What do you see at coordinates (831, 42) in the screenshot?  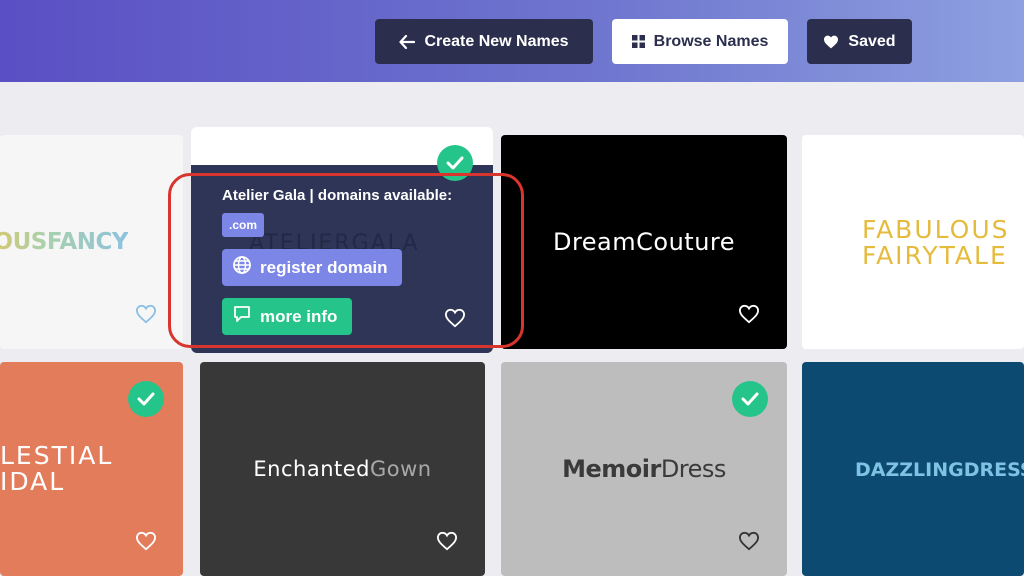 I see `heart-icon` at bounding box center [831, 42].